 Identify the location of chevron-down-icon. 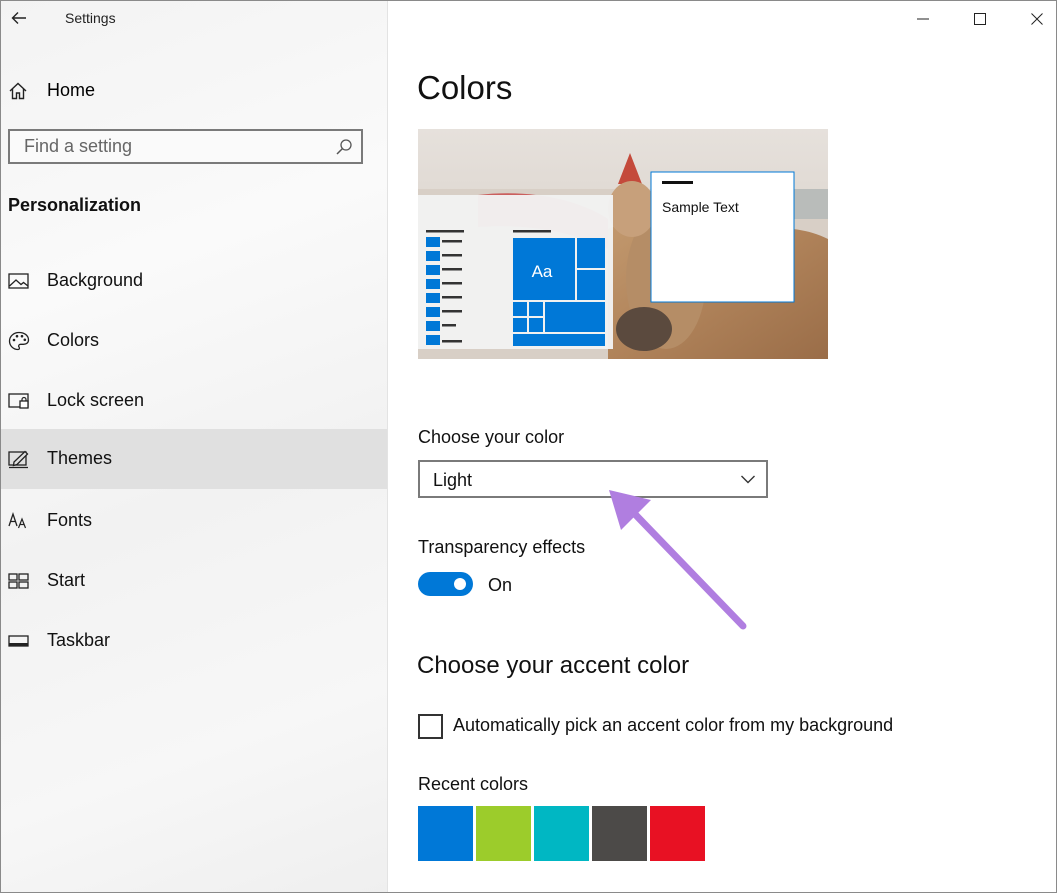
(748, 479).